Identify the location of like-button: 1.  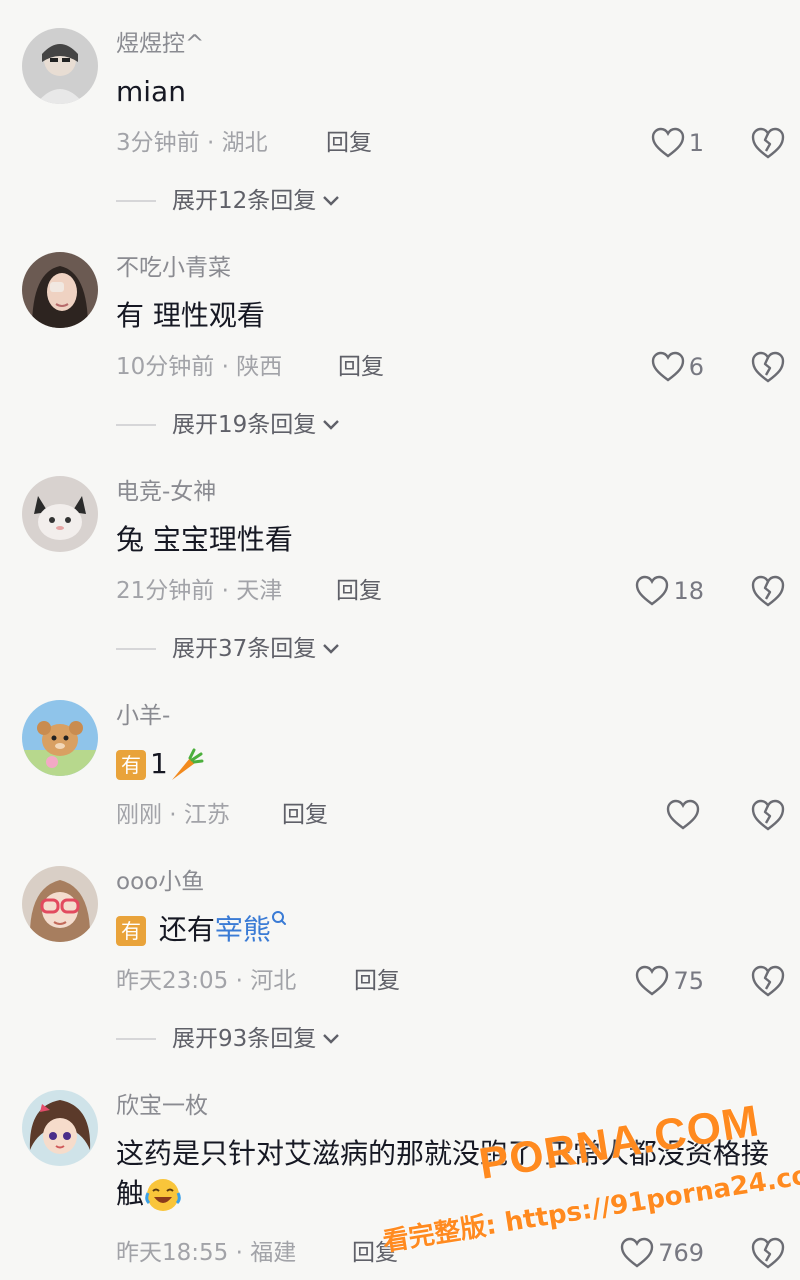
(677, 143).